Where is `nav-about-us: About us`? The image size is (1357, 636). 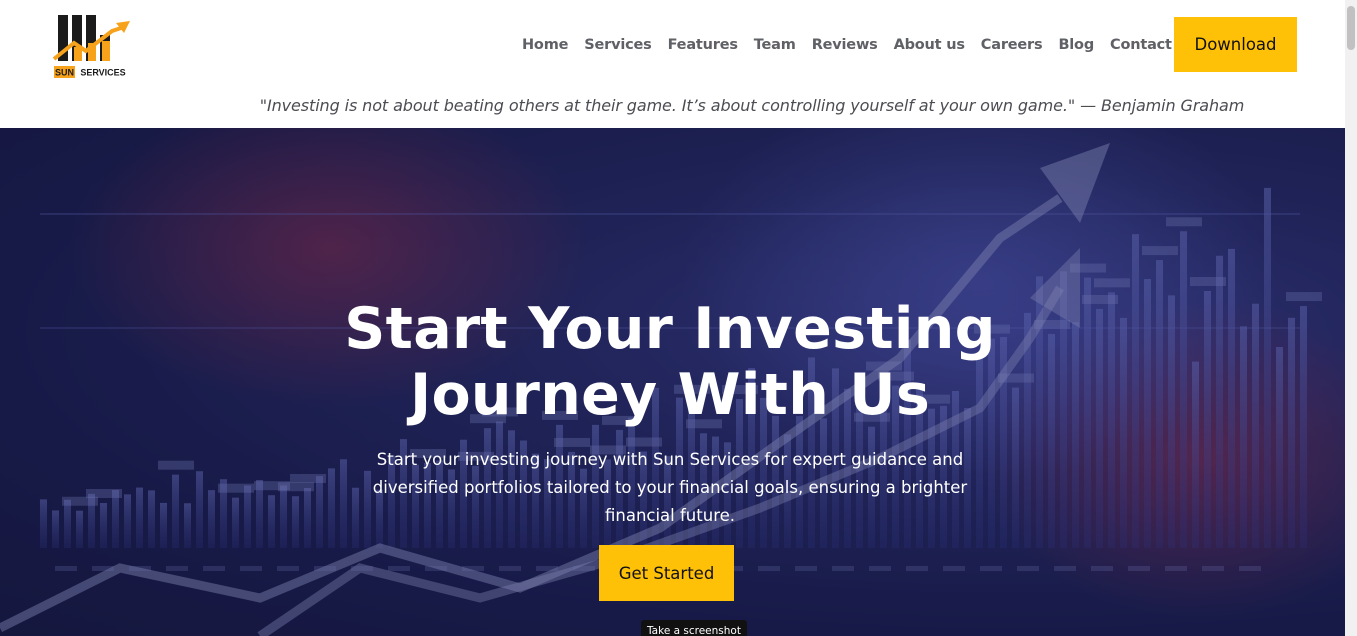 nav-about-us: About us is located at coordinates (929, 45).